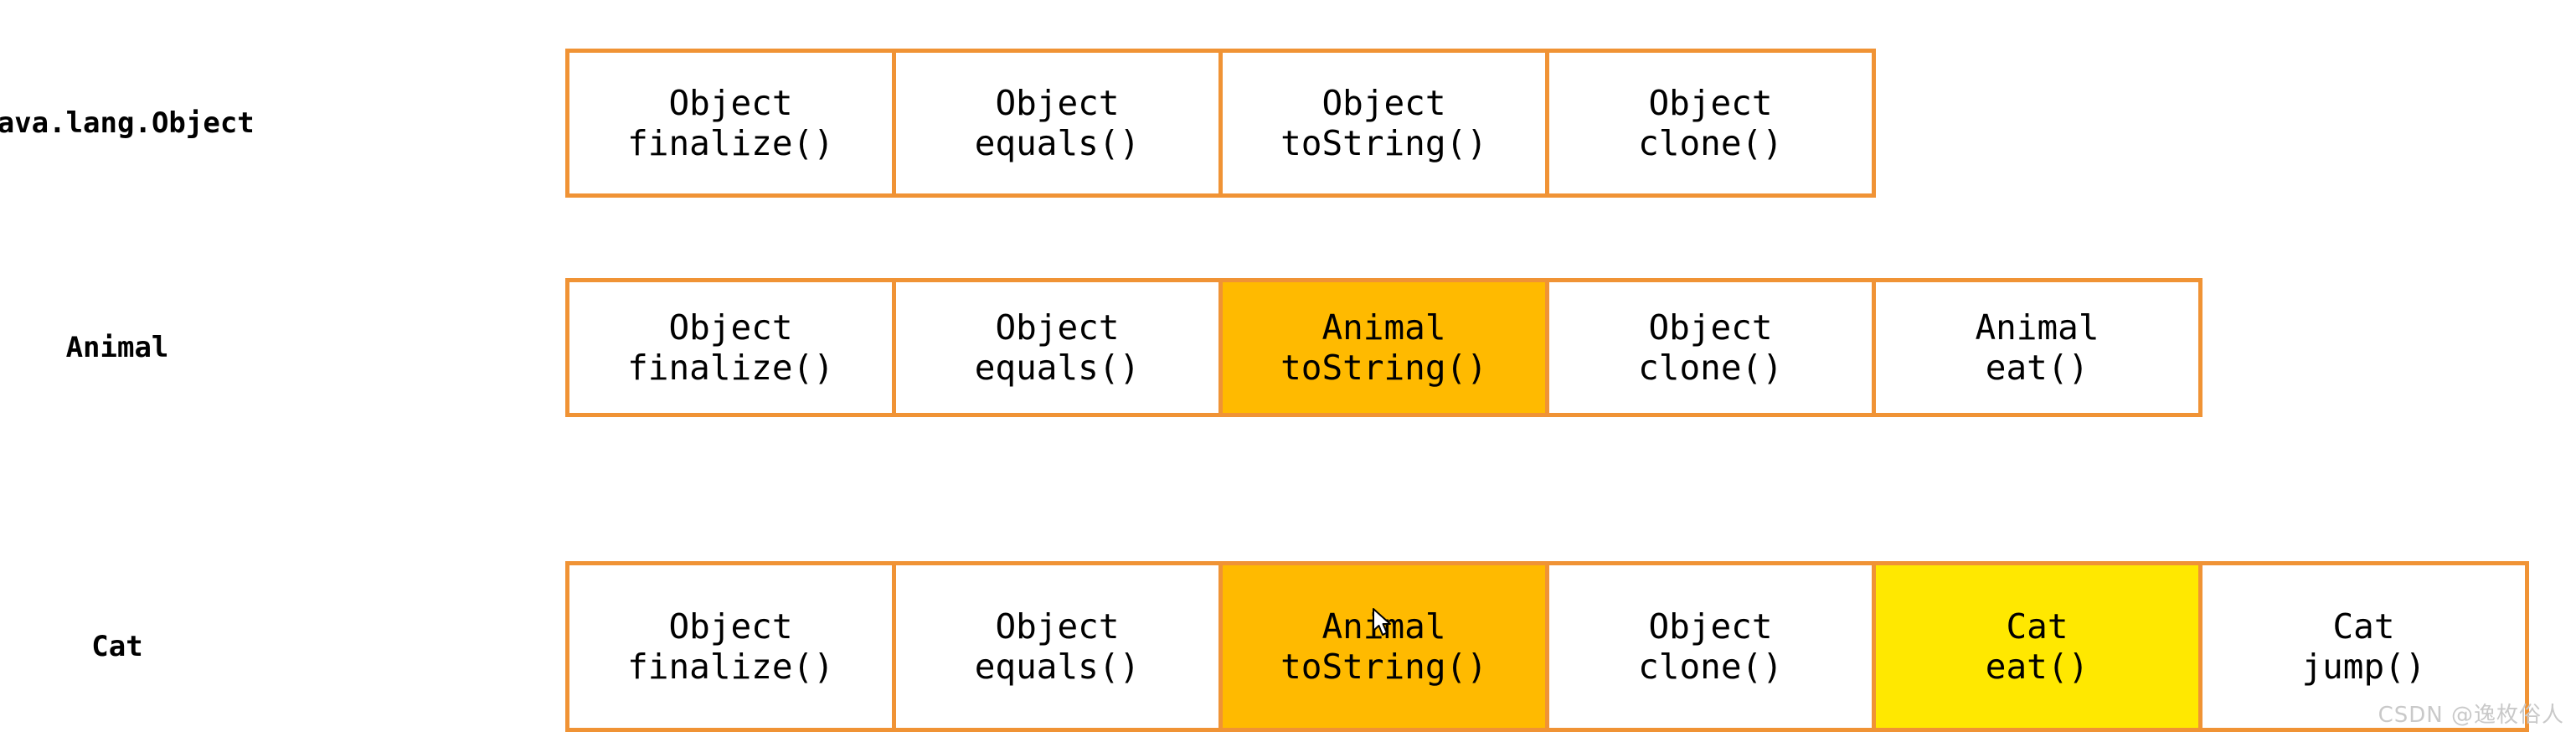  What do you see at coordinates (127, 123) in the screenshot?
I see `row-label-1: Java.lang.Object` at bounding box center [127, 123].